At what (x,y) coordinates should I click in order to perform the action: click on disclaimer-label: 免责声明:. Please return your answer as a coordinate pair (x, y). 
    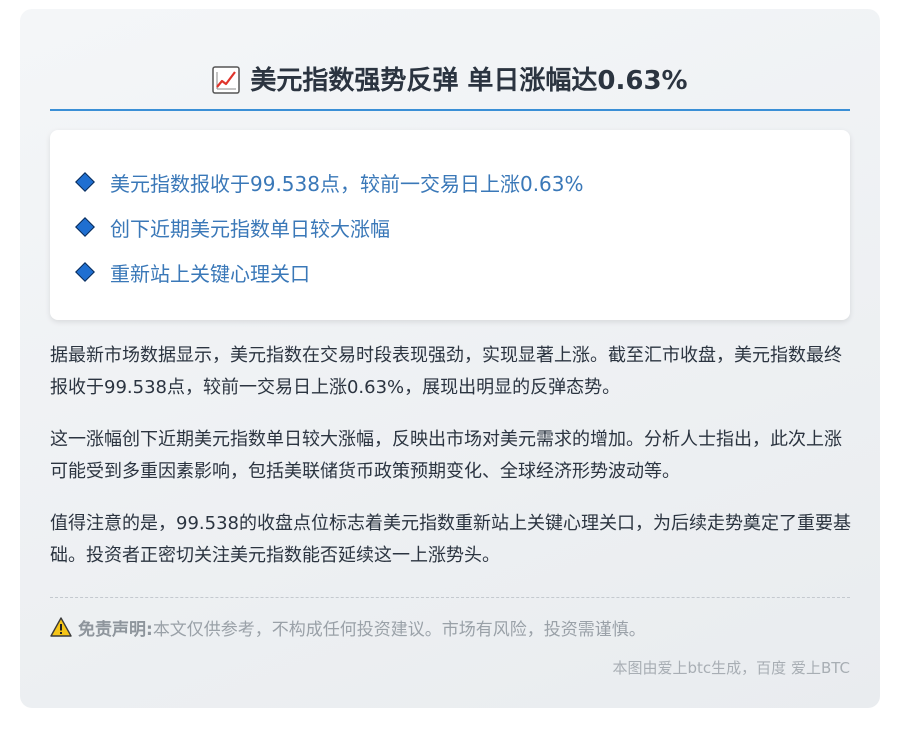
    Looking at the image, I should click on (115, 629).